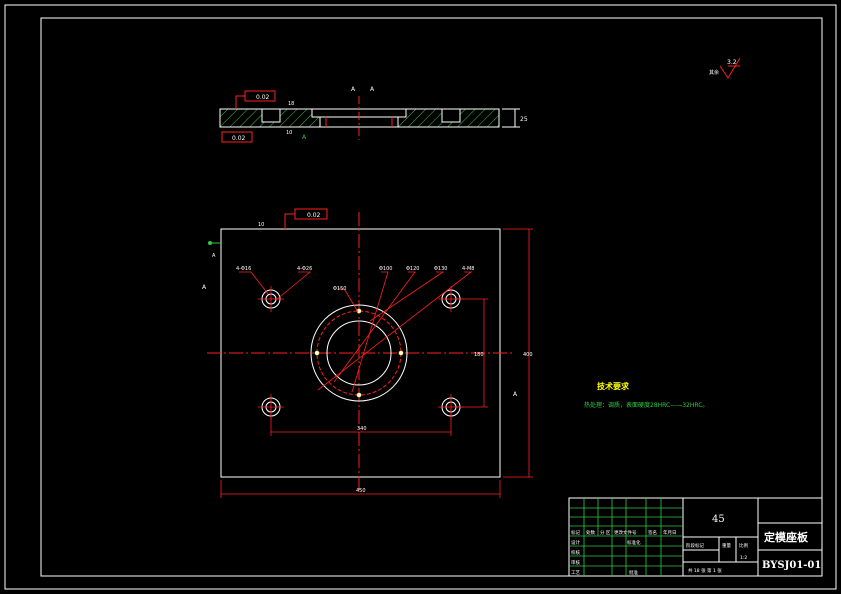  Describe the element at coordinates (575, 542) in the screenshot. I see `label-design: 设计` at that location.